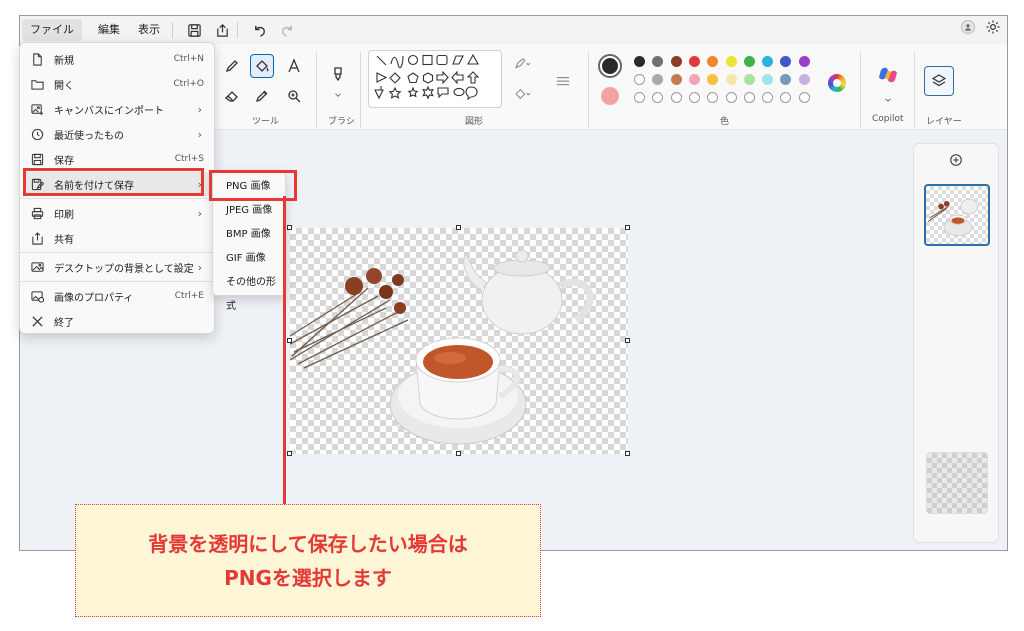 The width and height of the screenshot is (1024, 631). I want to click on copilot-dropdown-chevron-icon, so click(888, 100).